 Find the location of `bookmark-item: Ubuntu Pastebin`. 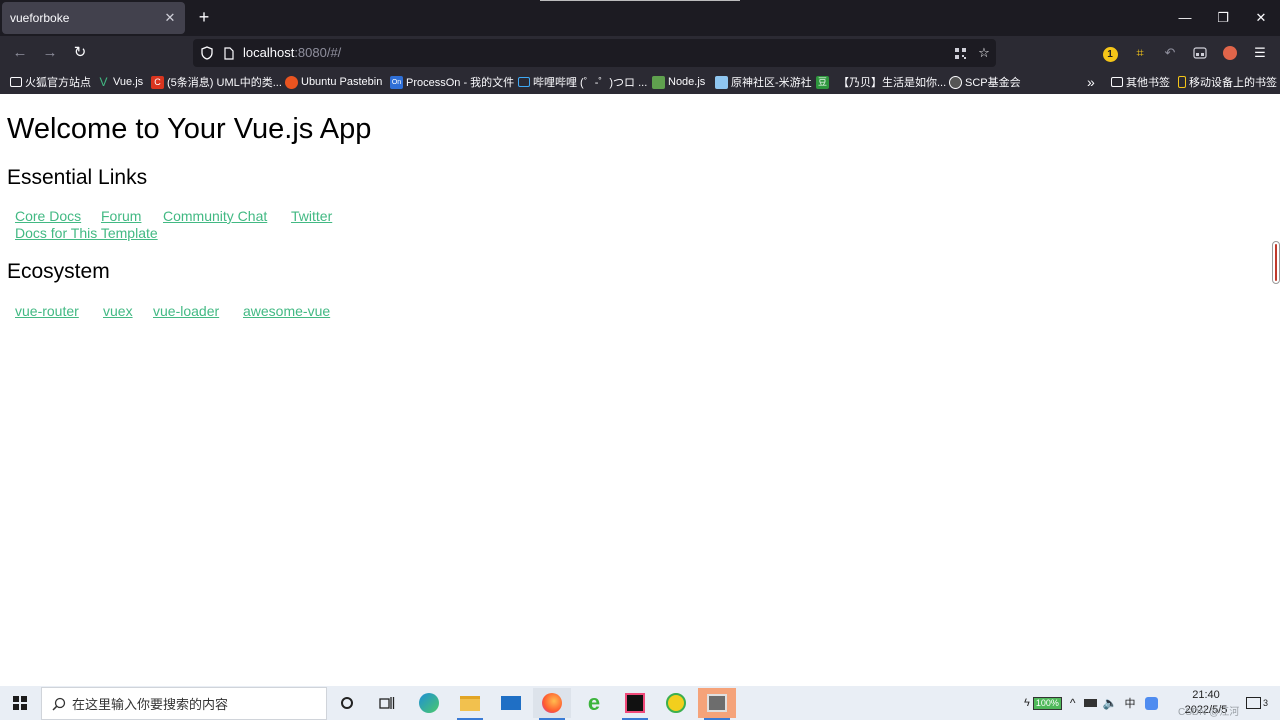

bookmark-item: Ubuntu Pastebin is located at coordinates (333, 82).